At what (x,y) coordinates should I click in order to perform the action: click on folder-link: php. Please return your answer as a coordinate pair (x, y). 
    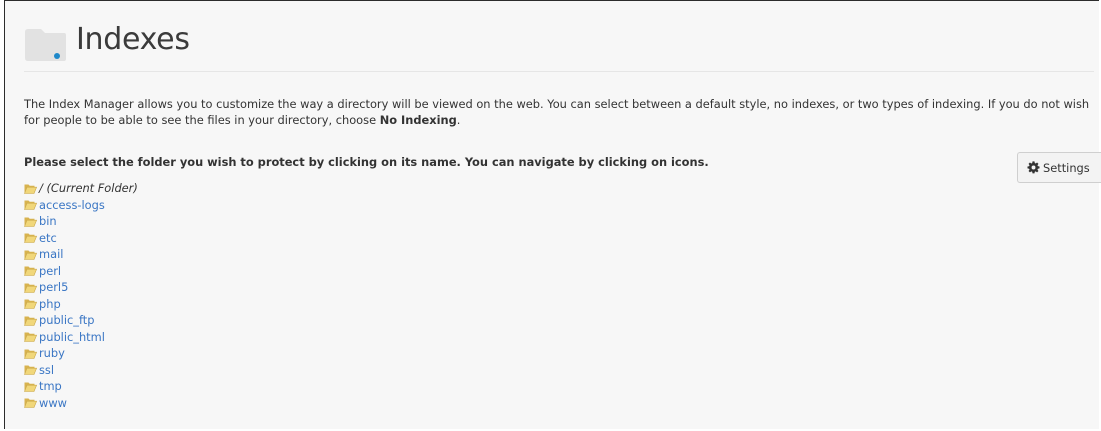
    Looking at the image, I should click on (50, 304).